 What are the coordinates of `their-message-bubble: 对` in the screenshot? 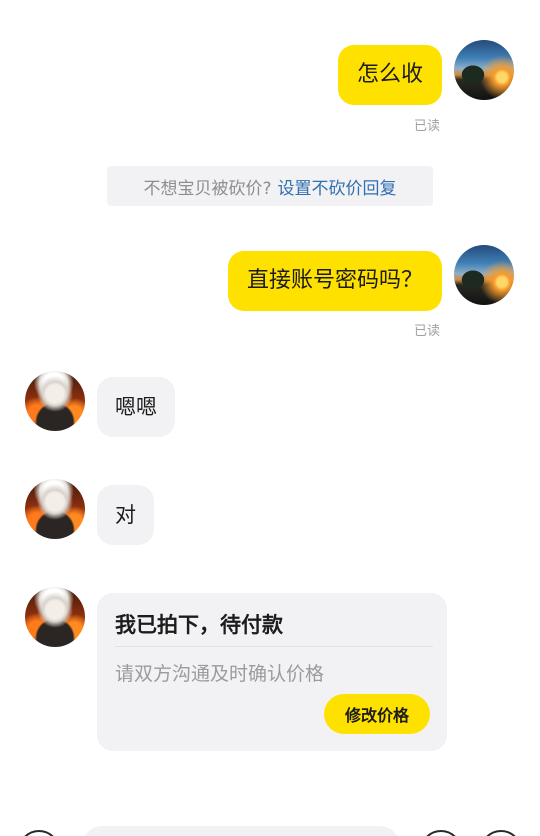 It's located at (125, 515).